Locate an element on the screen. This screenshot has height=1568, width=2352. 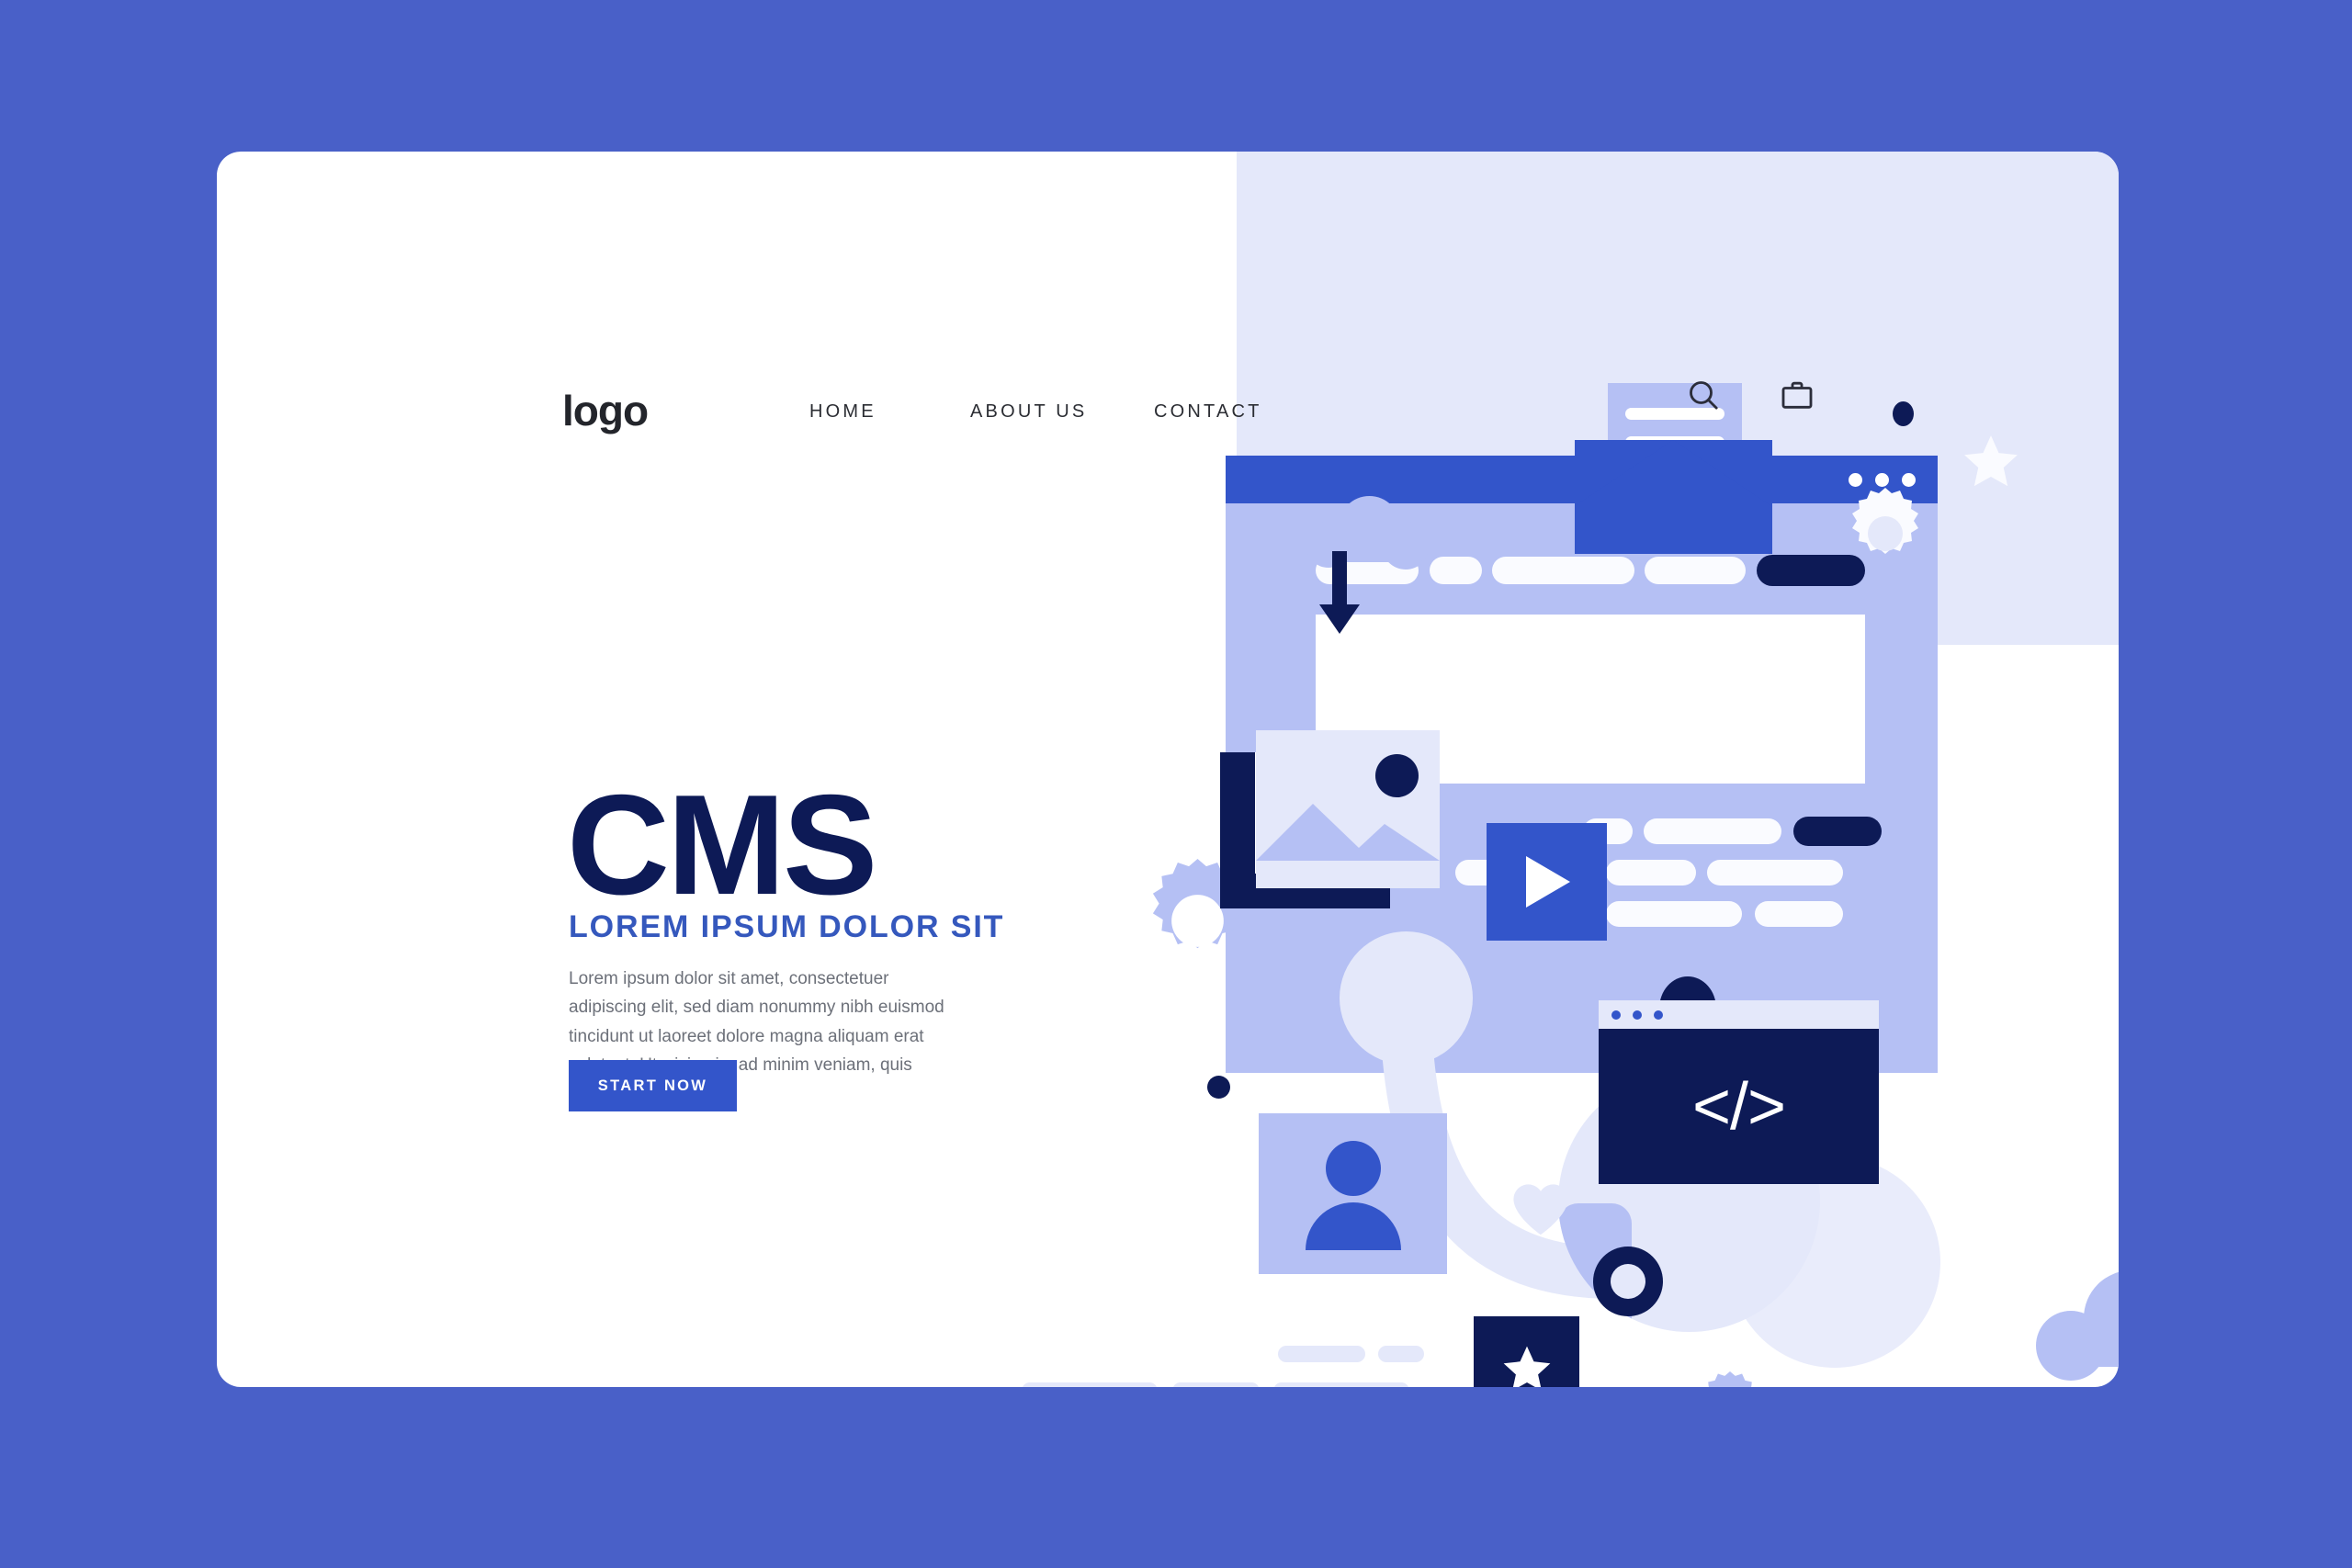
nav-item-about-us: ABOUT US is located at coordinates (1062, 412).